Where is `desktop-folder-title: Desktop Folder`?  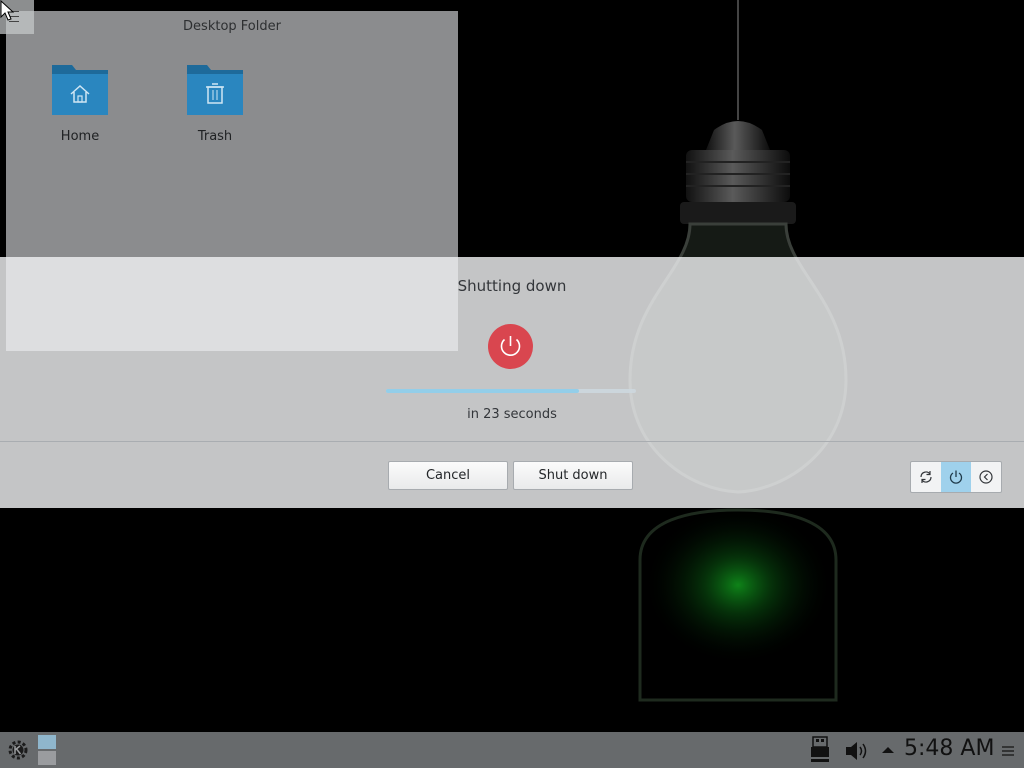 desktop-folder-title: Desktop Folder is located at coordinates (232, 26).